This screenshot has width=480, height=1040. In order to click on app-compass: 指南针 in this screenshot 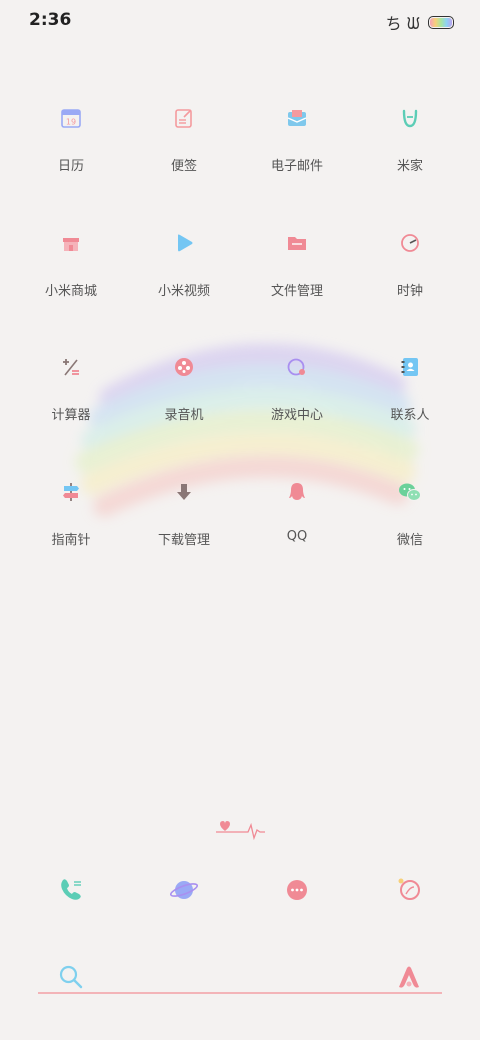, I will do `click(71, 512)`.